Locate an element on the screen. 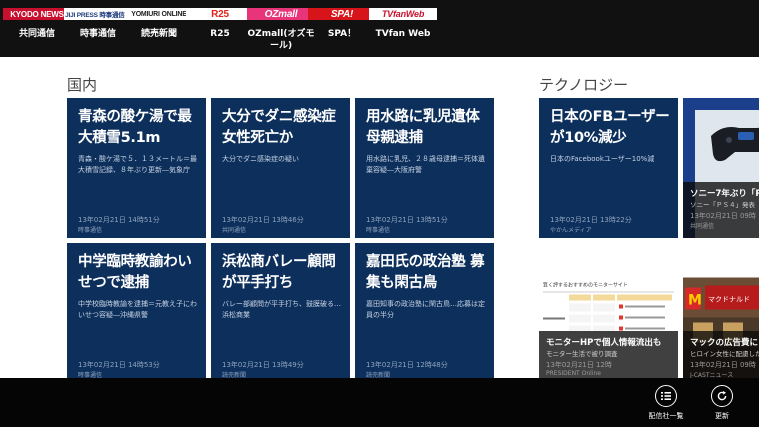  publisher-r25: R25 R25 is located at coordinates (220, 29).